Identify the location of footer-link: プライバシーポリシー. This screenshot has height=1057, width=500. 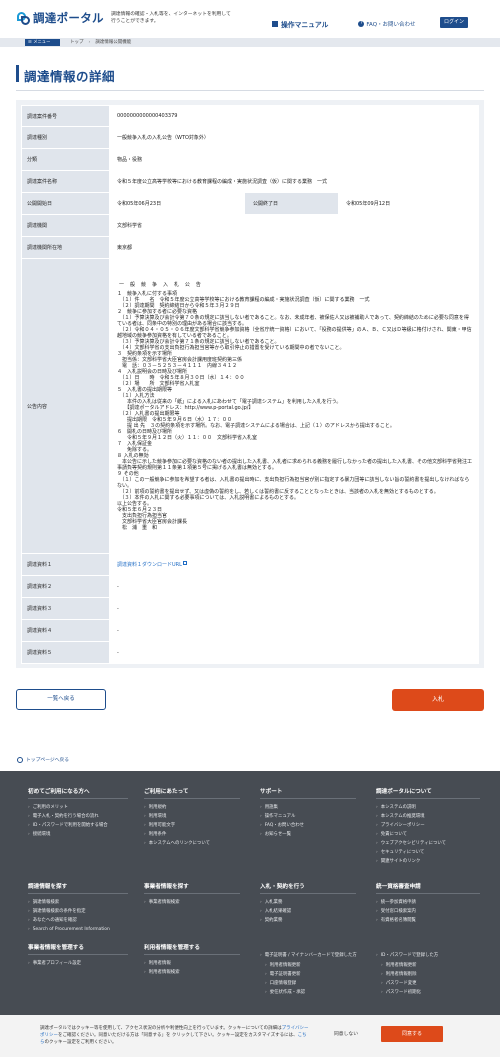
(428, 825).